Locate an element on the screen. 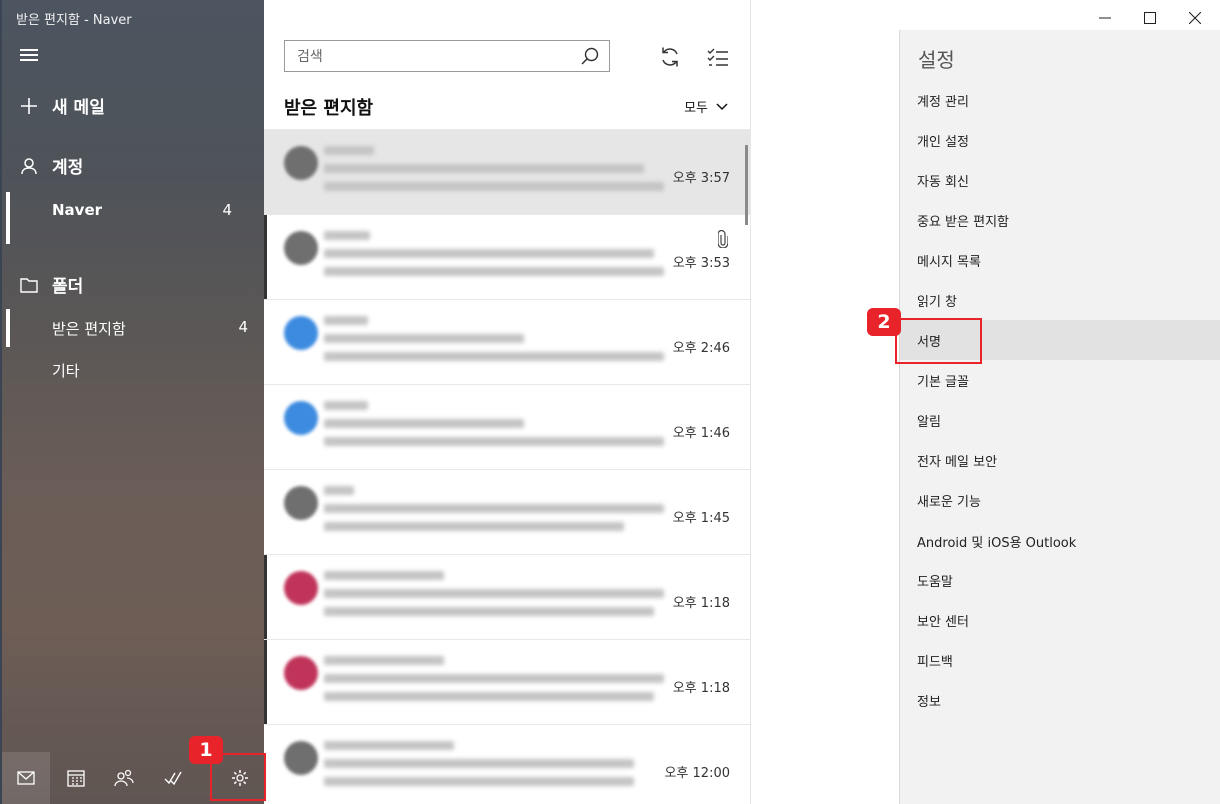  search-box is located at coordinates (447, 56).